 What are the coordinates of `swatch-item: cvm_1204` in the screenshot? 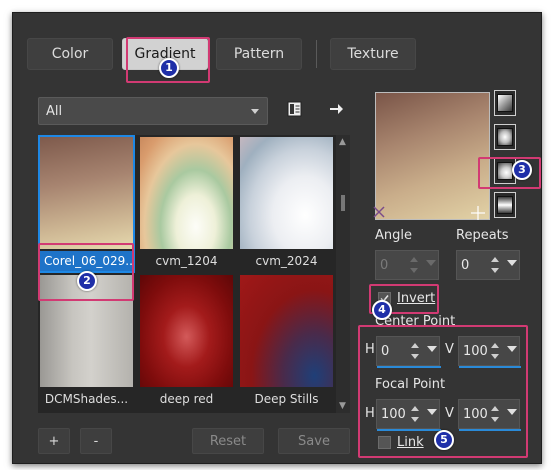 It's located at (186, 204).